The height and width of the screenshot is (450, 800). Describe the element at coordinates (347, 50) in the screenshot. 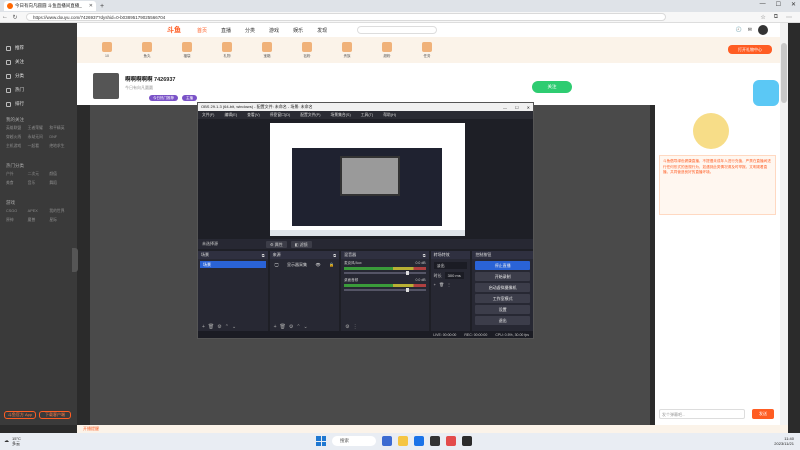

I see `gift-item: 贵族` at that location.